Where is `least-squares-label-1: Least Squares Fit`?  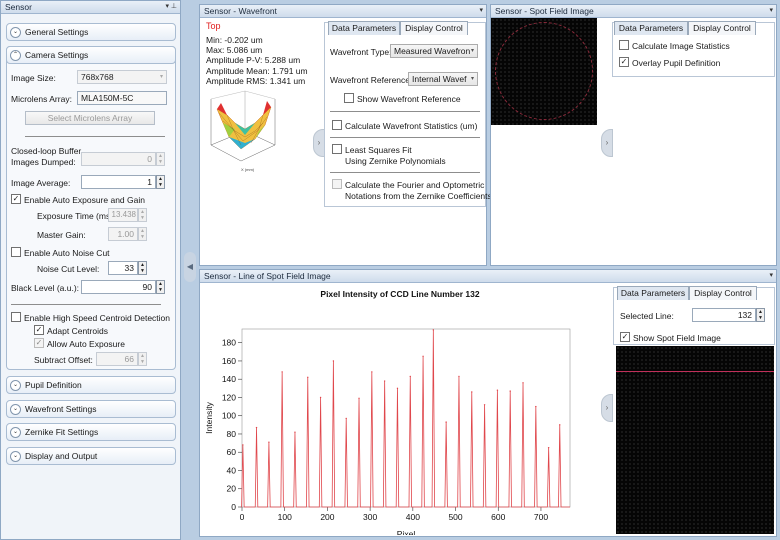
least-squares-label-1: Least Squares Fit is located at coordinates (378, 150).